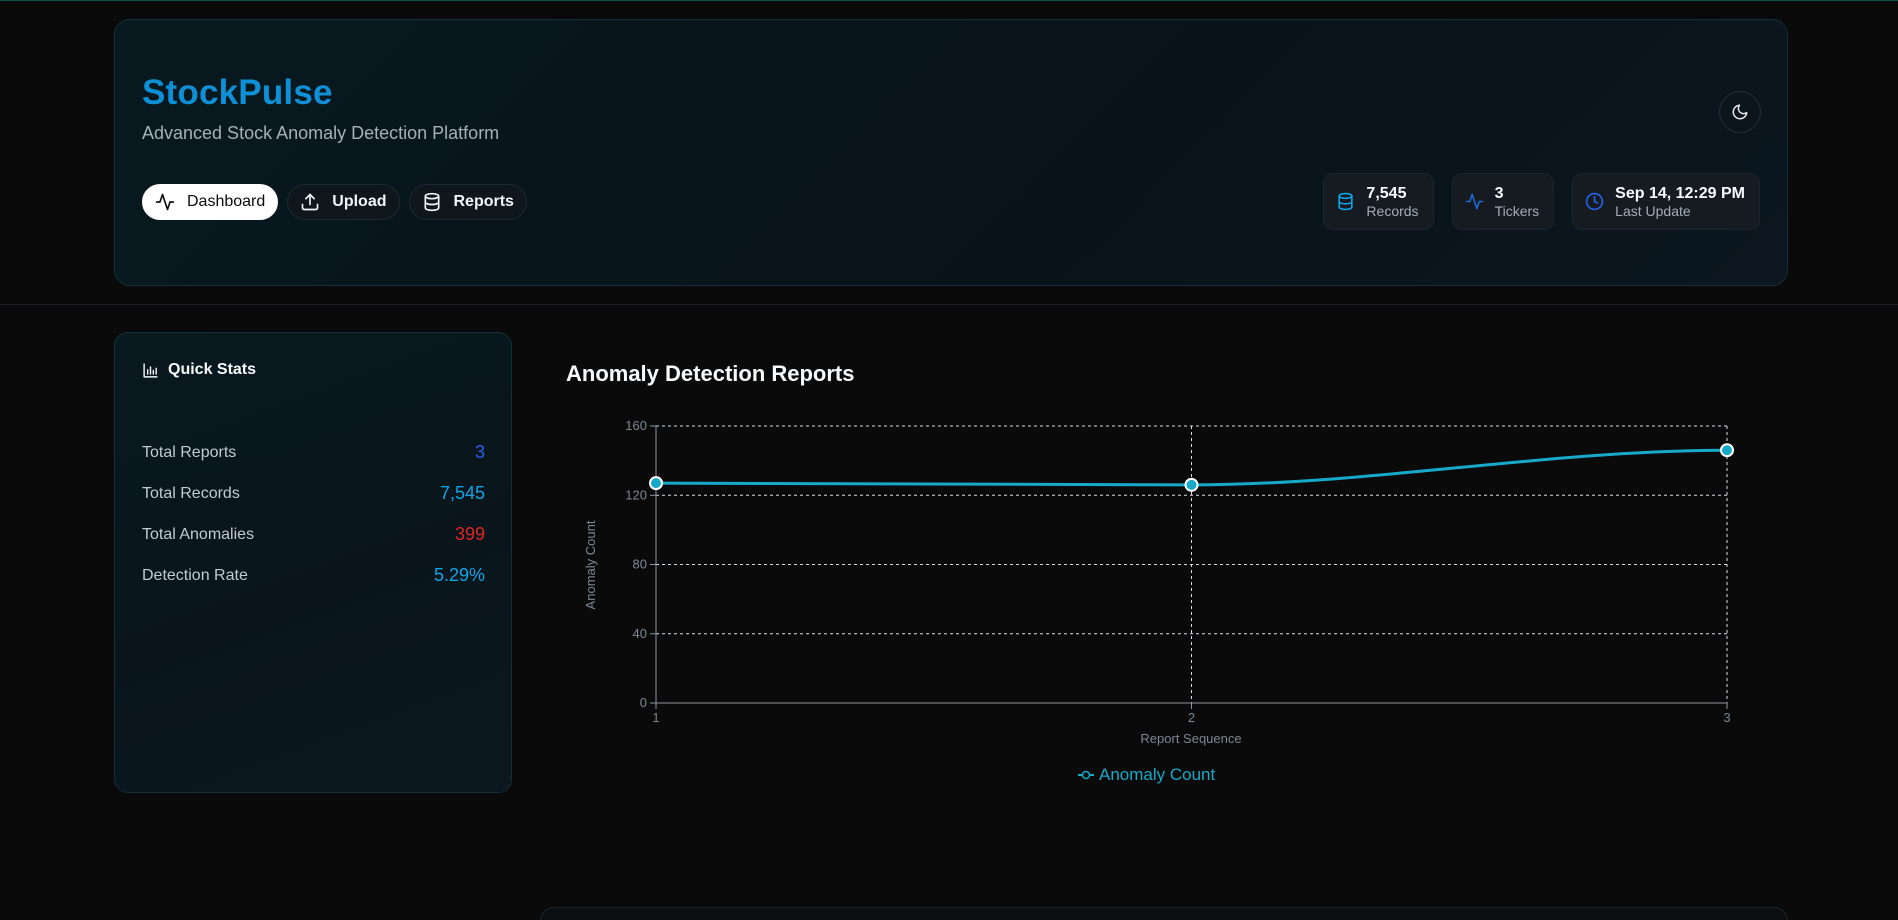  I want to click on records-stat: 7,545 Records, so click(1378, 201).